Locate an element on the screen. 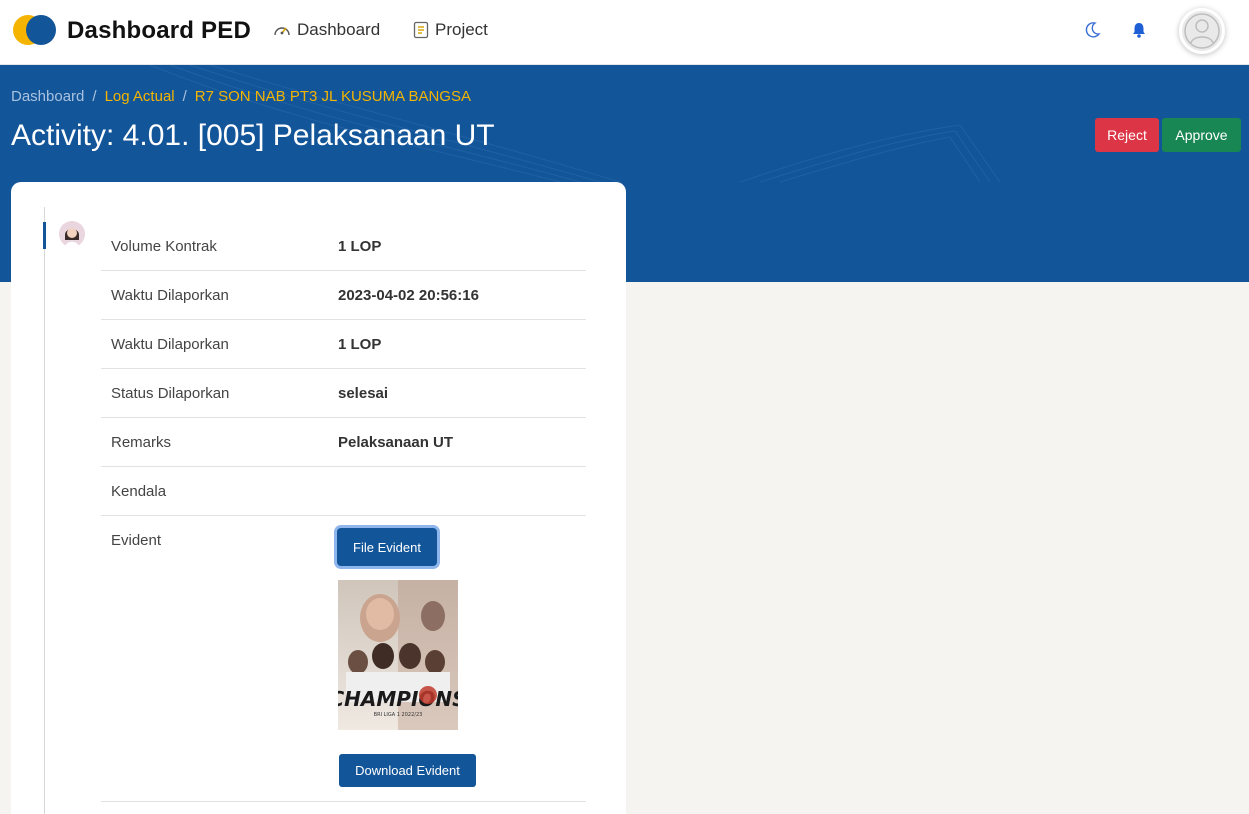 This screenshot has width=1249, height=814. user-silhouette-icon is located at coordinates (1202, 31).